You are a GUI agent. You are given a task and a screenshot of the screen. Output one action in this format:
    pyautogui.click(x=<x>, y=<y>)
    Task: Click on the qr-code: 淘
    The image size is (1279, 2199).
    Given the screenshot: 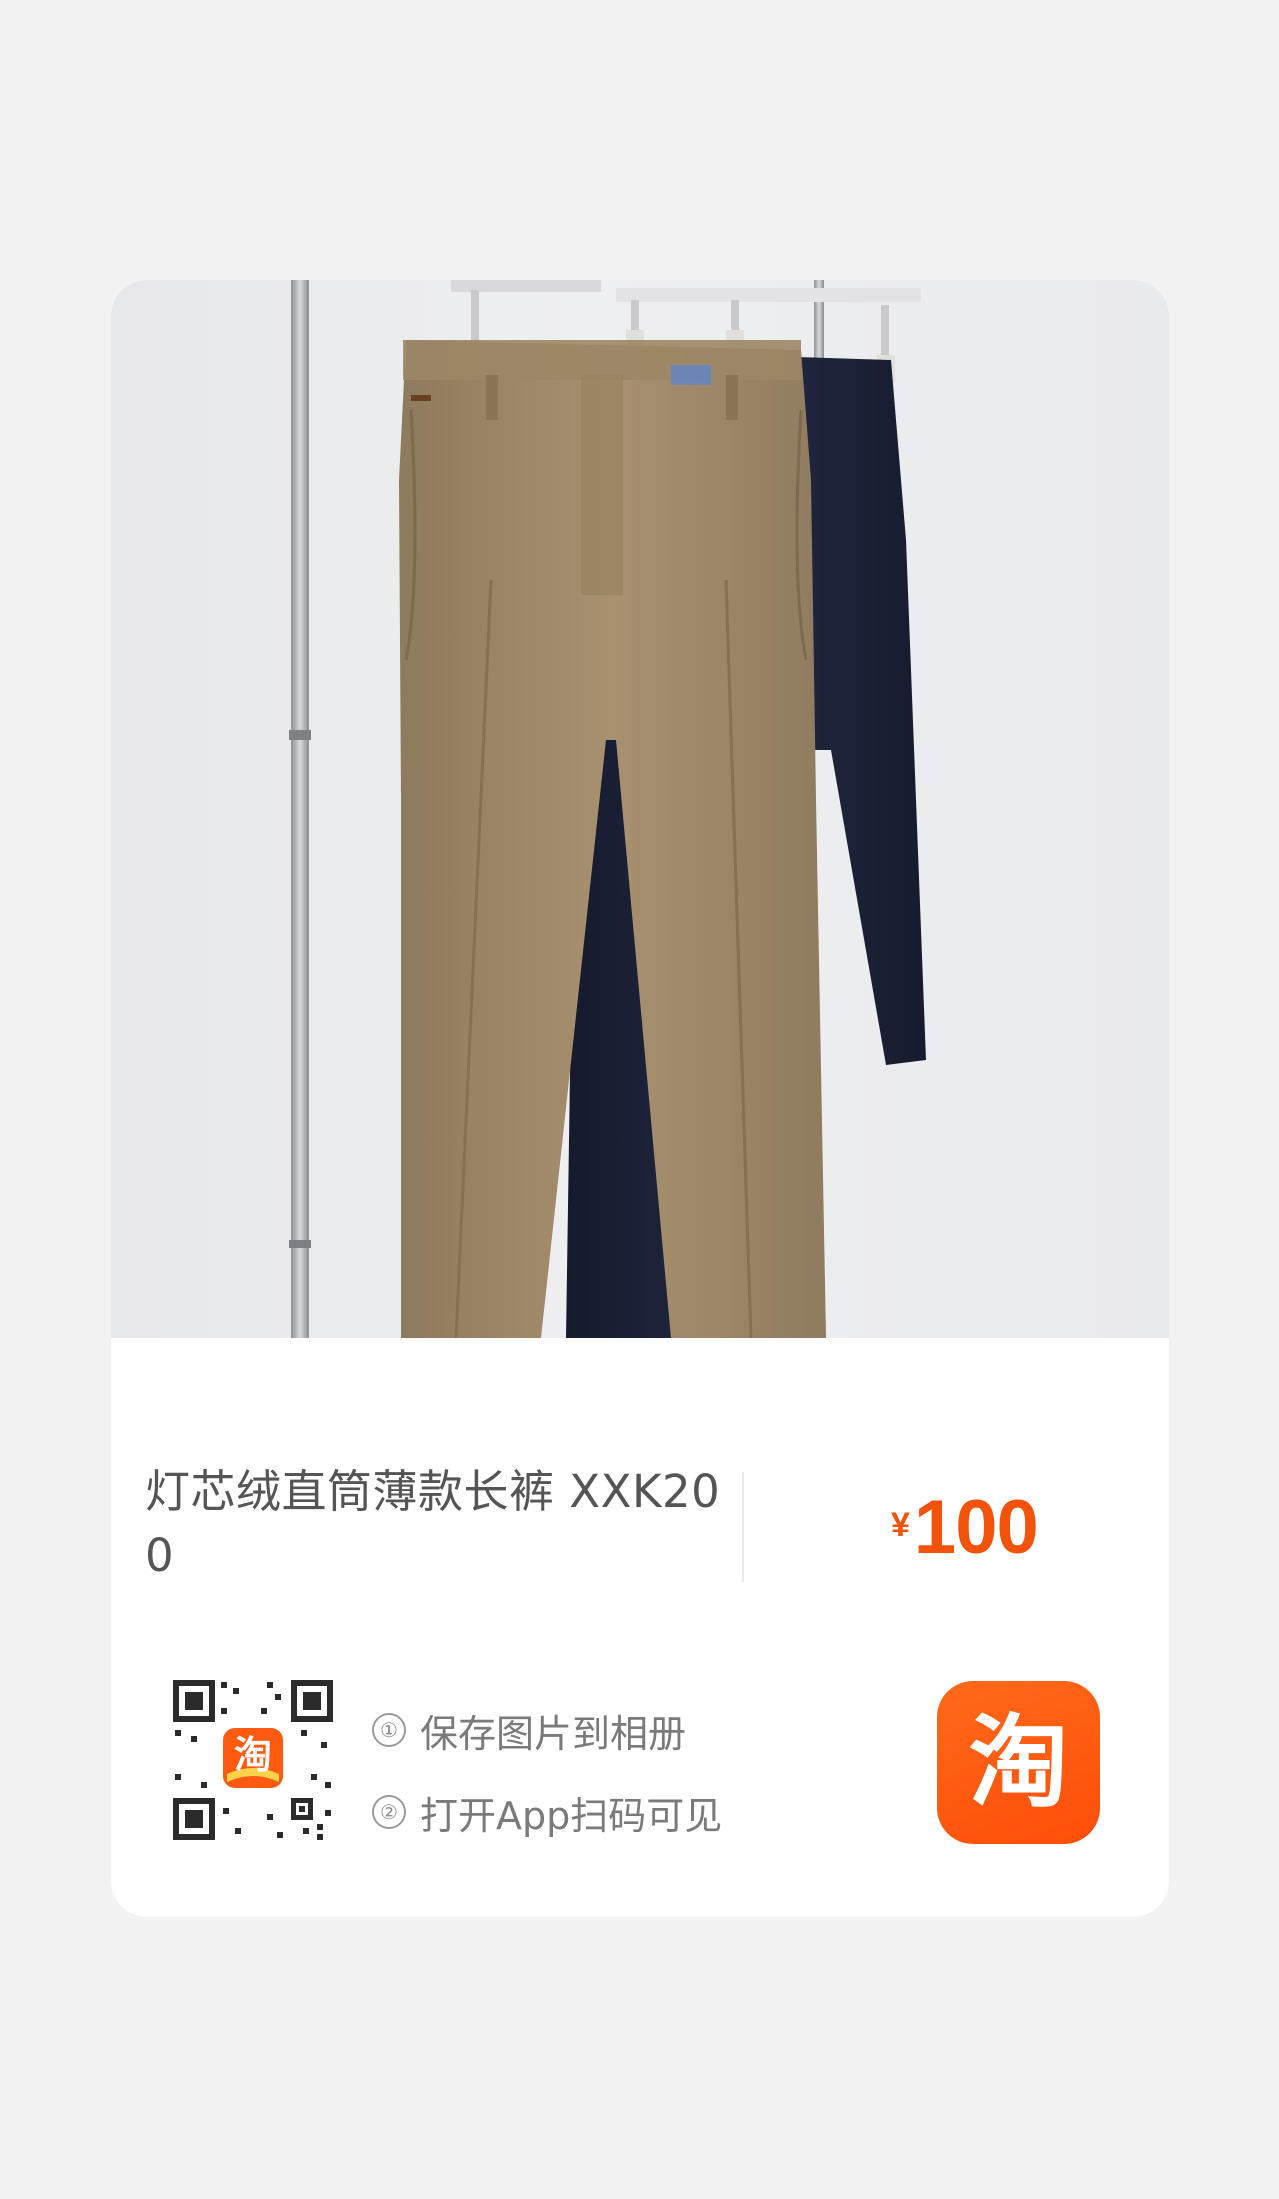 What is the action you would take?
    pyautogui.click(x=253, y=1760)
    